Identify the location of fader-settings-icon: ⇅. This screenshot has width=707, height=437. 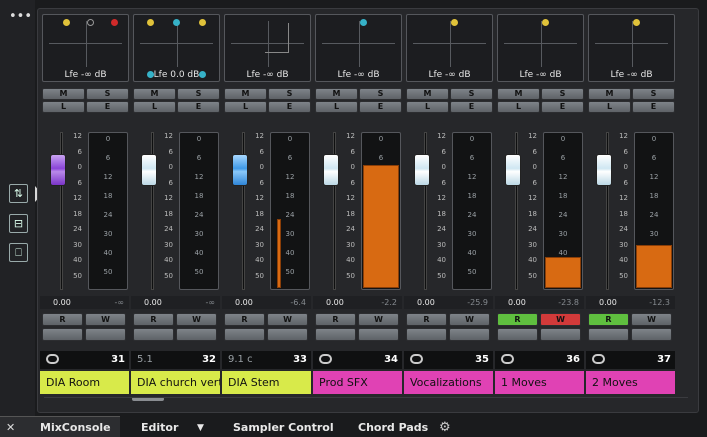
(18, 193).